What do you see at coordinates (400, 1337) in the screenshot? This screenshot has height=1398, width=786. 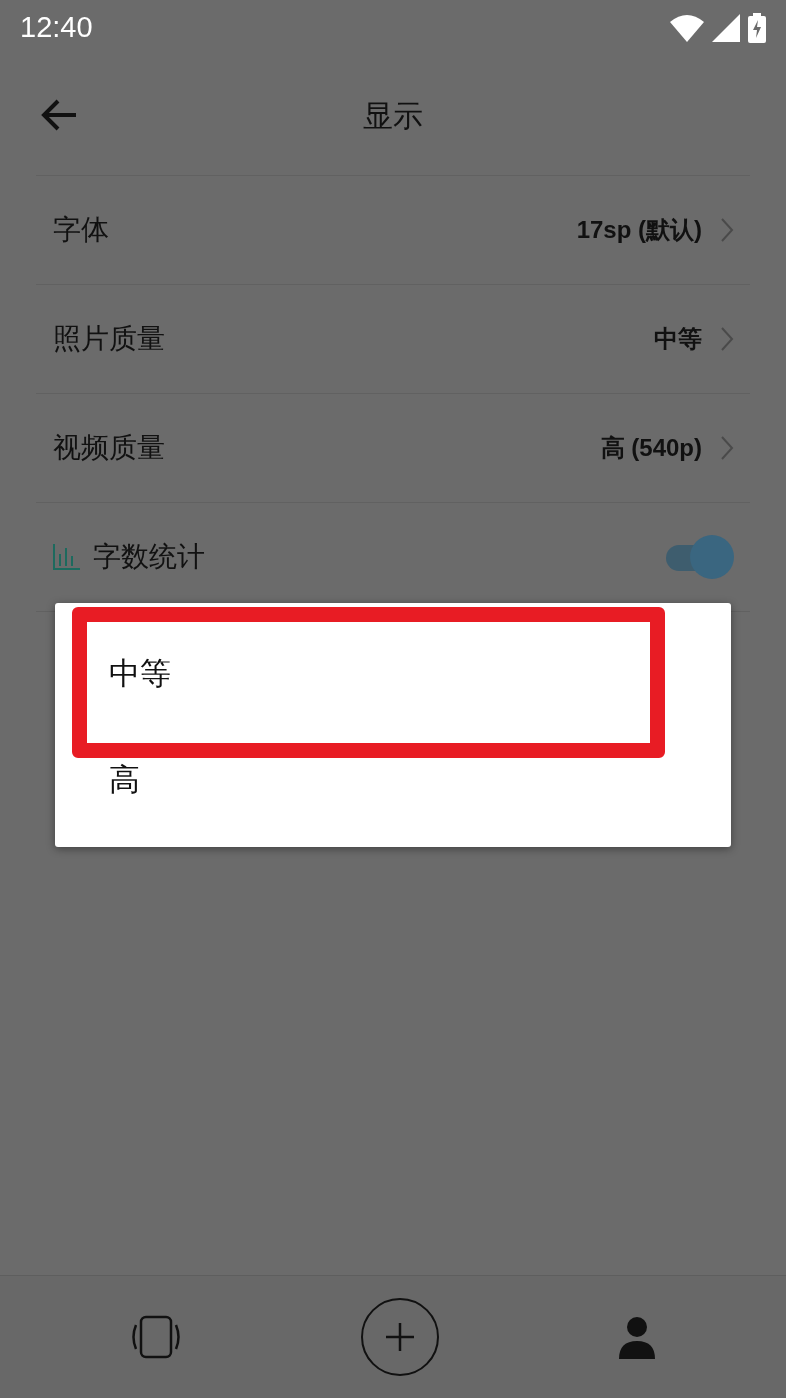 I see `add-button` at bounding box center [400, 1337].